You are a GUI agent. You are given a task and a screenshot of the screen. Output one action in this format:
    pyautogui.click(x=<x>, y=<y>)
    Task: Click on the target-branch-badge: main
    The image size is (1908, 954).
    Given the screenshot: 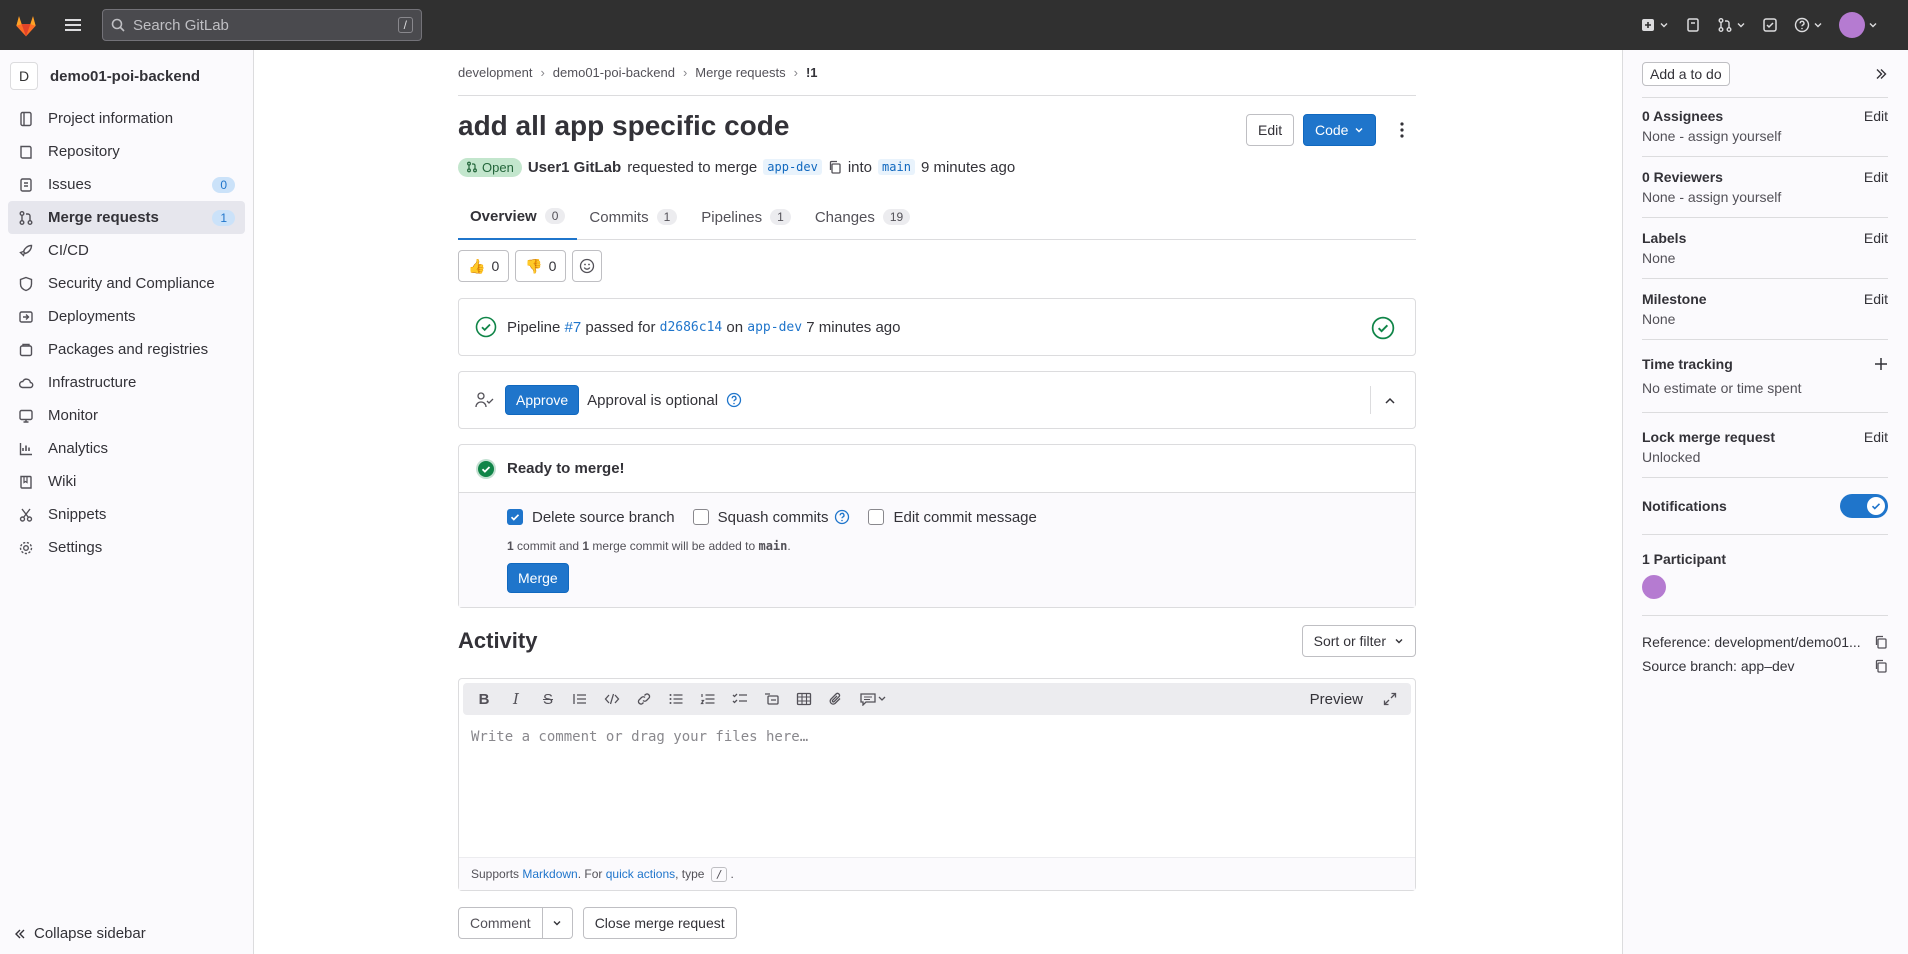 What is the action you would take?
    pyautogui.click(x=896, y=167)
    